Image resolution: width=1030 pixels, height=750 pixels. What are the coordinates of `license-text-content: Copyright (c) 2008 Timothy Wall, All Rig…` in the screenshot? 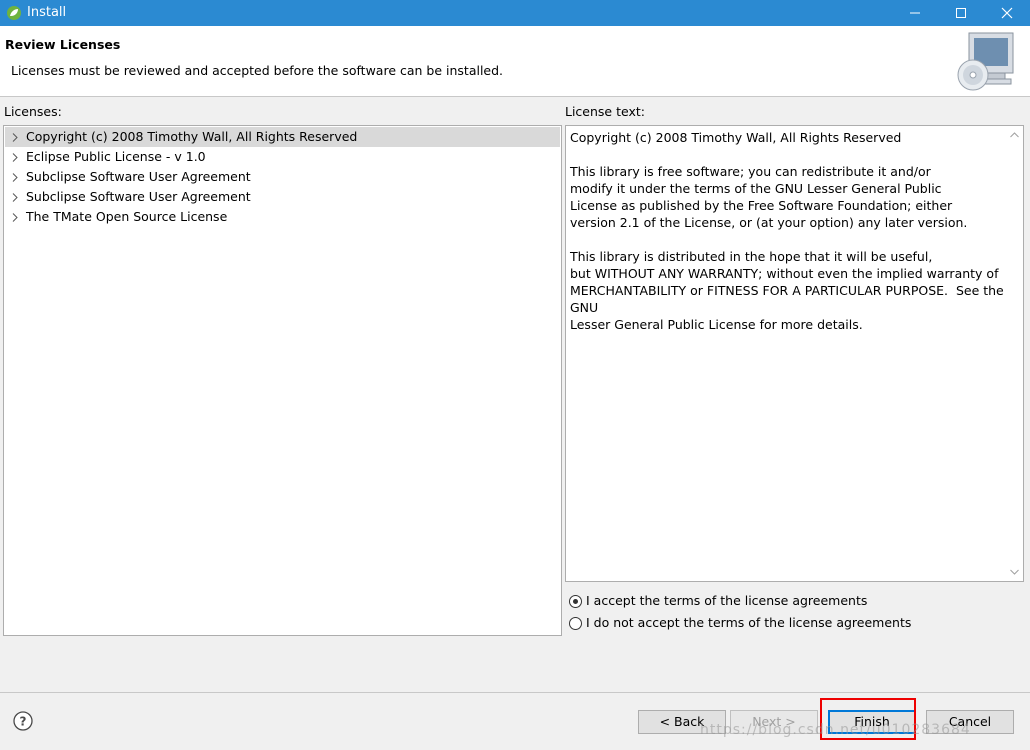 It's located at (787, 231).